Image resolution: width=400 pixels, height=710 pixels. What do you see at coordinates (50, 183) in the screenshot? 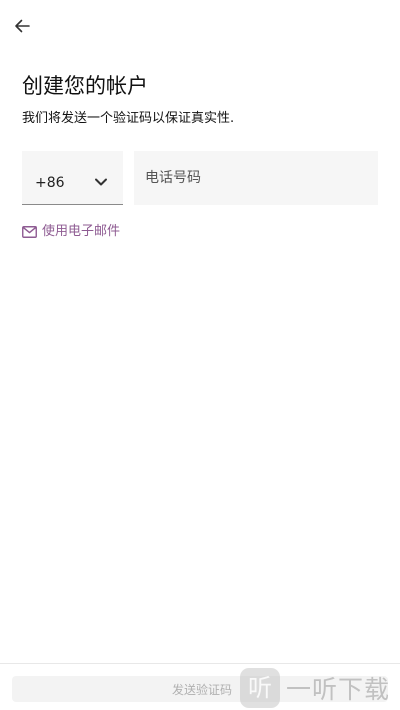
I see `country-code-value: +86` at bounding box center [50, 183].